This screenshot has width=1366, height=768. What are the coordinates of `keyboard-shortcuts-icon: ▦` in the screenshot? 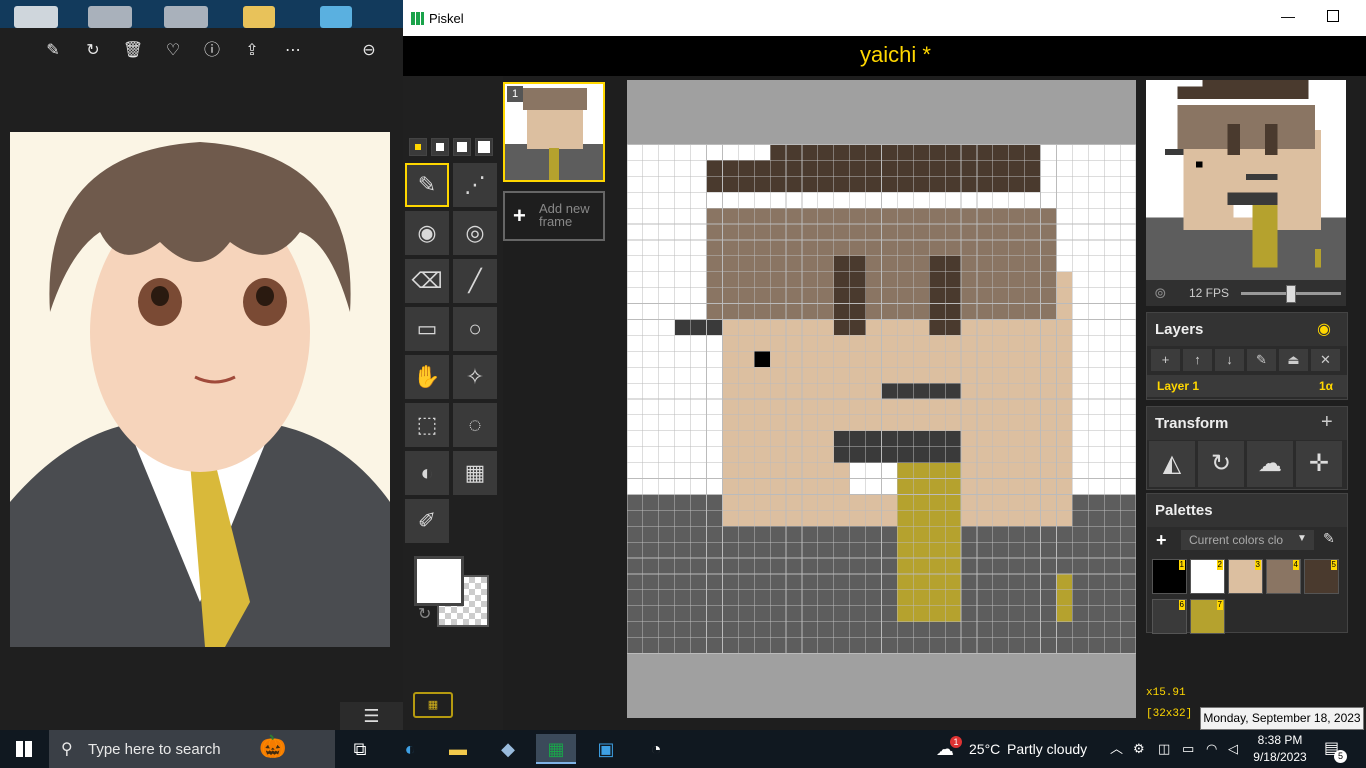 It's located at (433, 705).